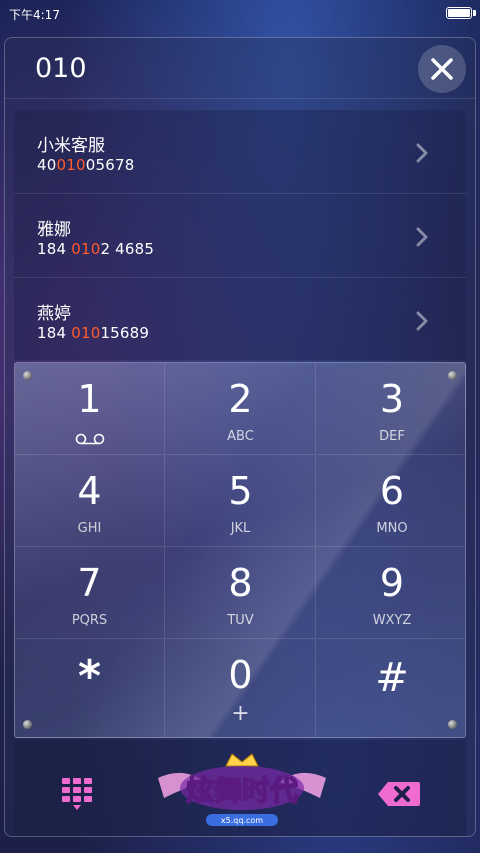  I want to click on key-digit: 1, so click(89, 399).